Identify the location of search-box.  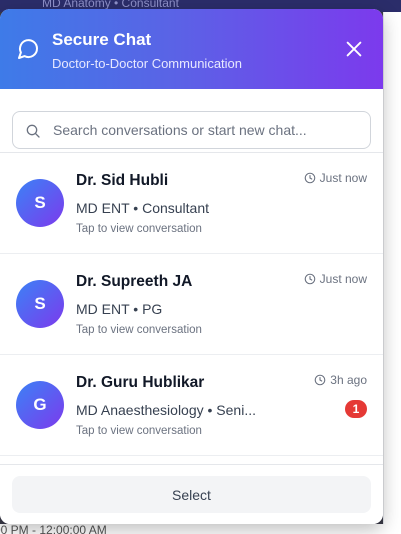
(191, 130).